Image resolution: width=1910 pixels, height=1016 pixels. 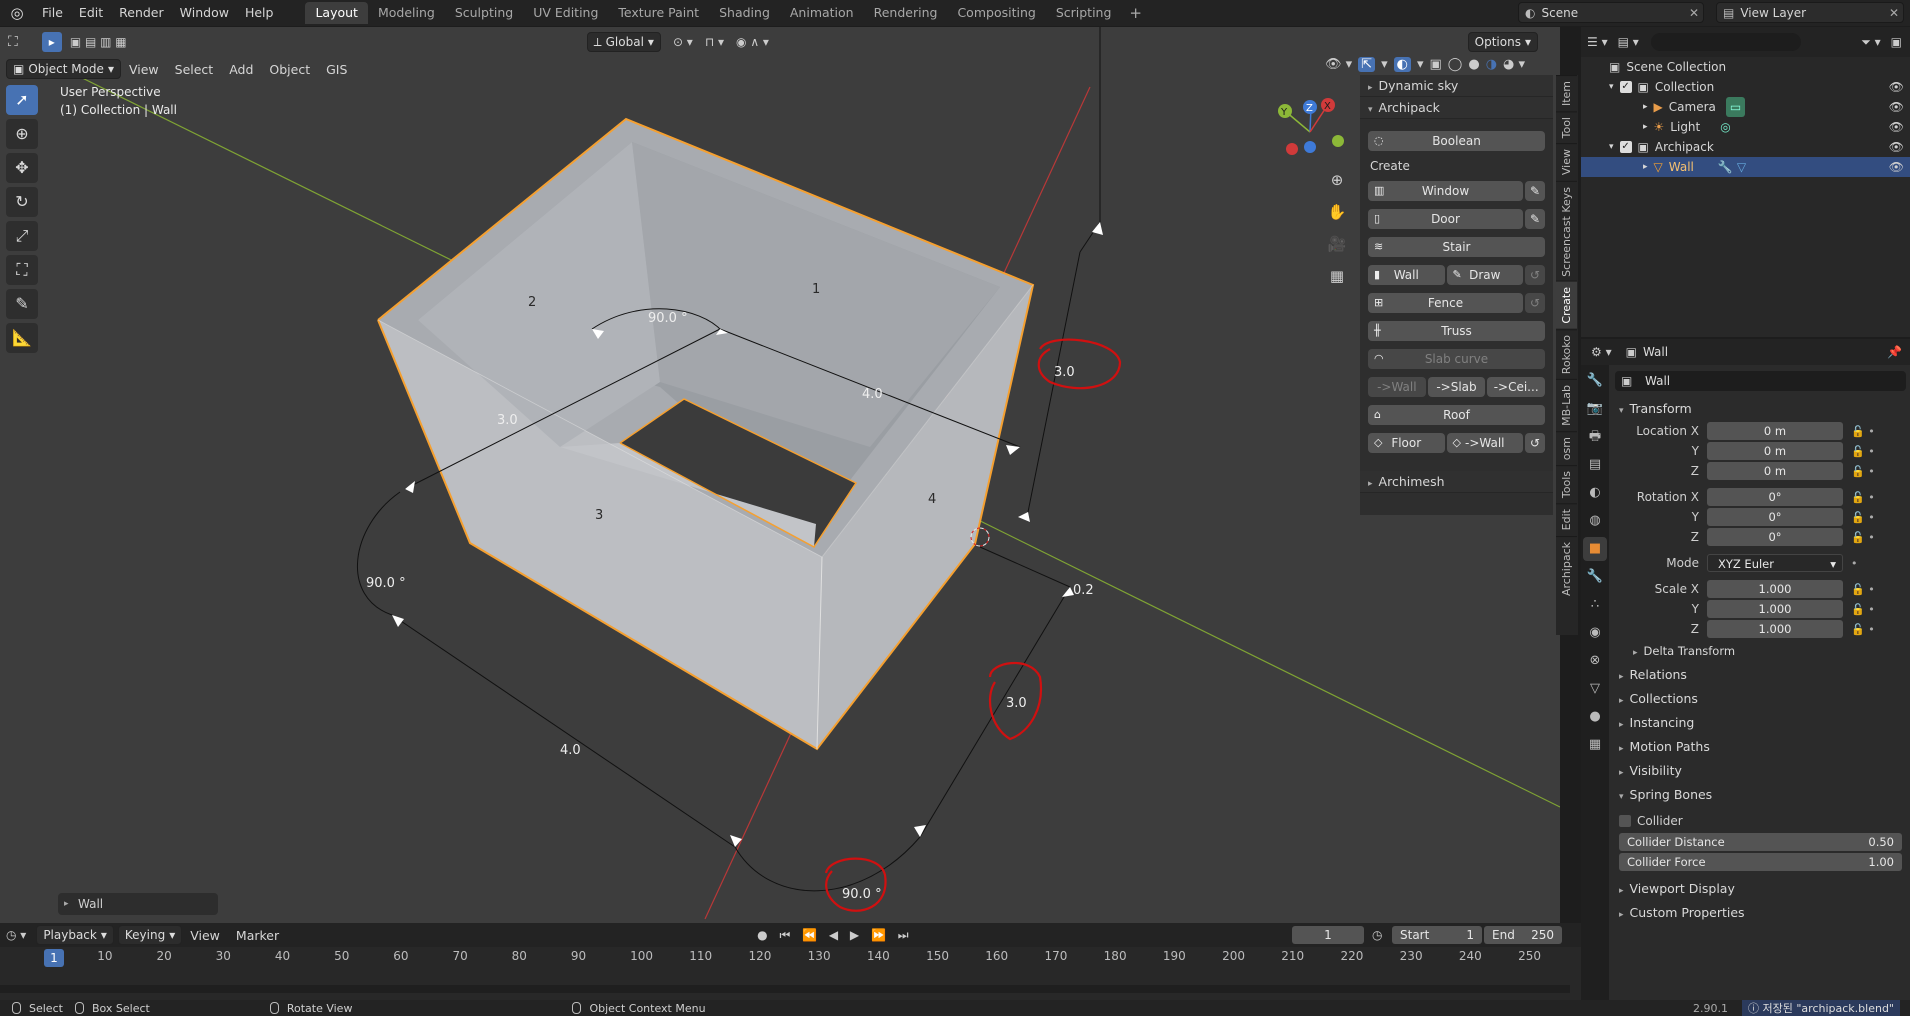 I want to click on delta-transform-section: ▸ Delta Transform, so click(x=1760, y=651).